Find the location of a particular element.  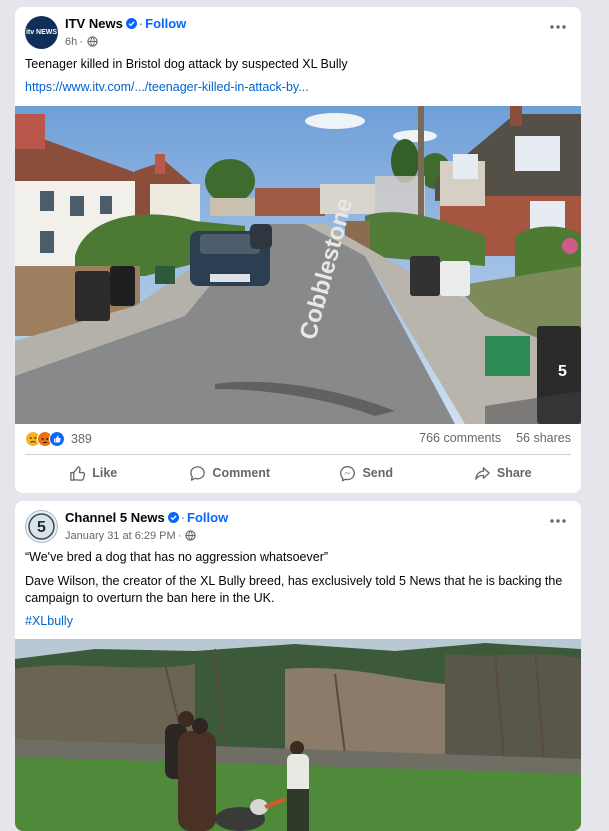

post-time: 6h is located at coordinates (71, 42).